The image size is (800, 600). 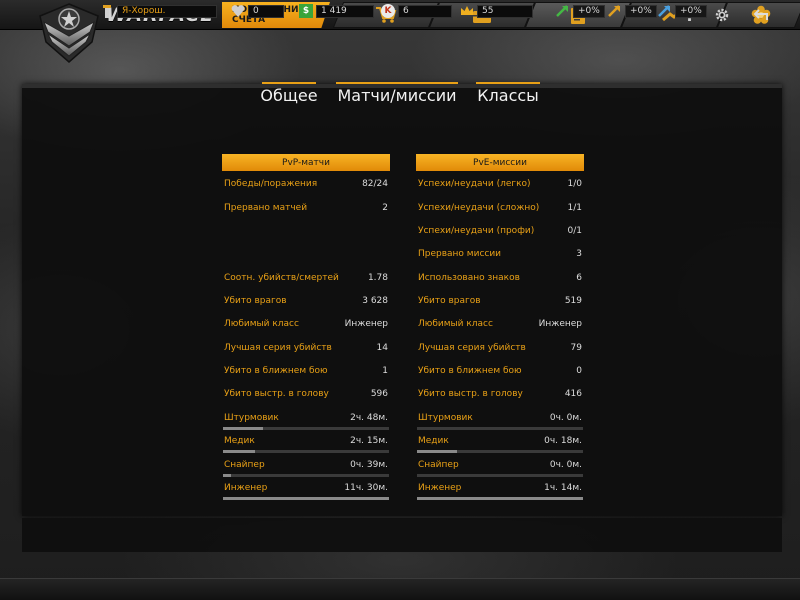 What do you see at coordinates (563, 441) in the screenshot?
I see `class-time: 0ч. 18м.` at bounding box center [563, 441].